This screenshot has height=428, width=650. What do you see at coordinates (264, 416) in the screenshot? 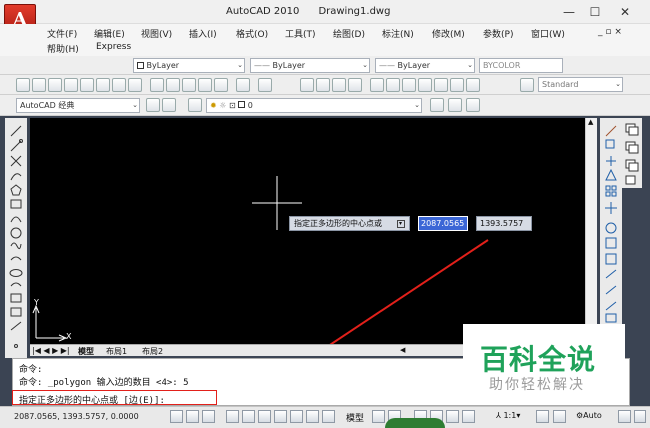
I see `object-snap-icon` at bounding box center [264, 416].